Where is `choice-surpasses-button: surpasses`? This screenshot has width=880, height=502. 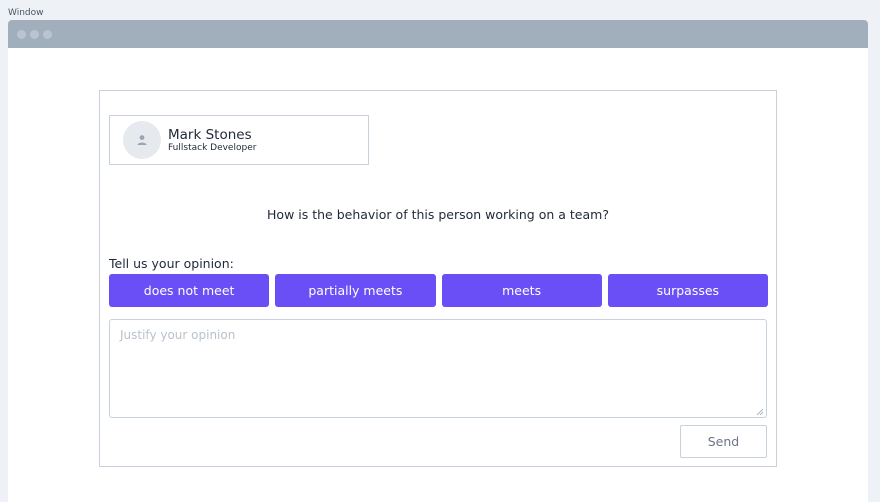 choice-surpasses-button: surpasses is located at coordinates (687, 290).